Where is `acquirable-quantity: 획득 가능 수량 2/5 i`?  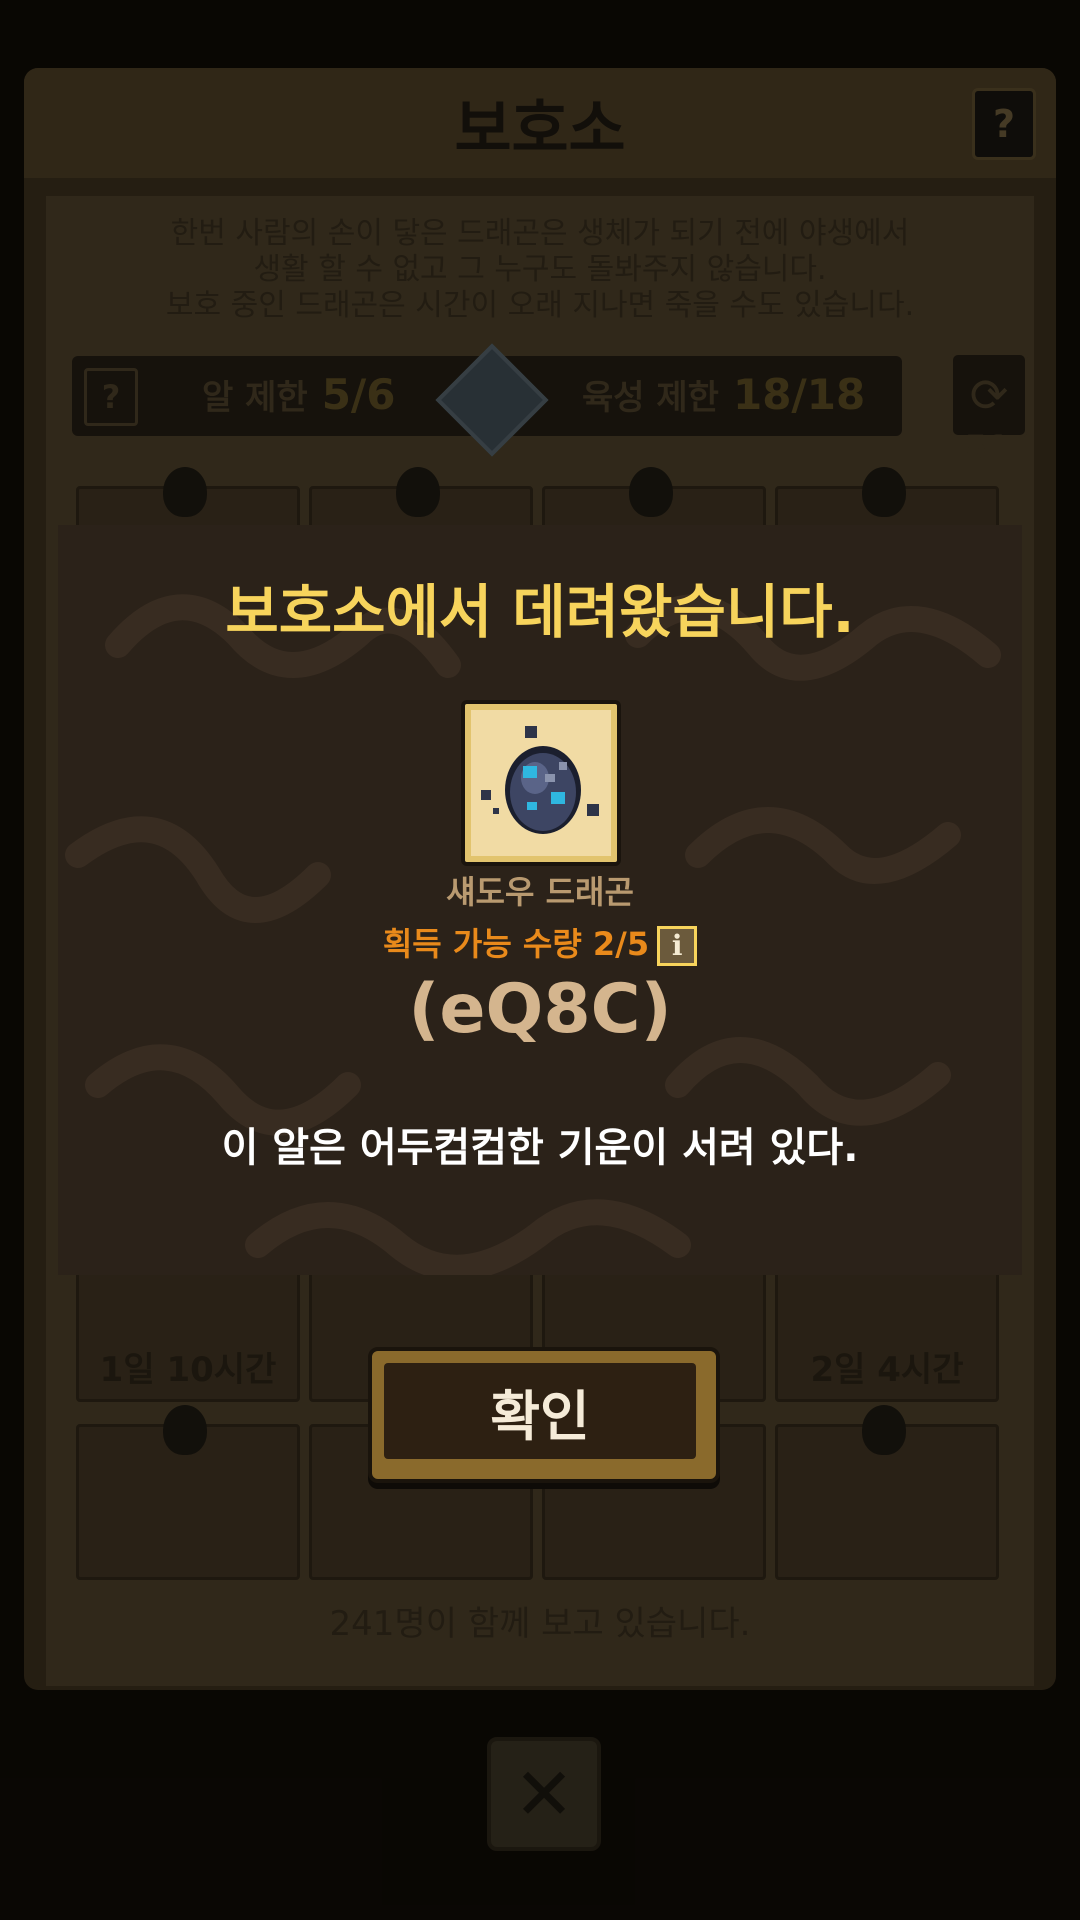
acquirable-quantity: 획득 가능 수량 2/5 i is located at coordinates (540, 942).